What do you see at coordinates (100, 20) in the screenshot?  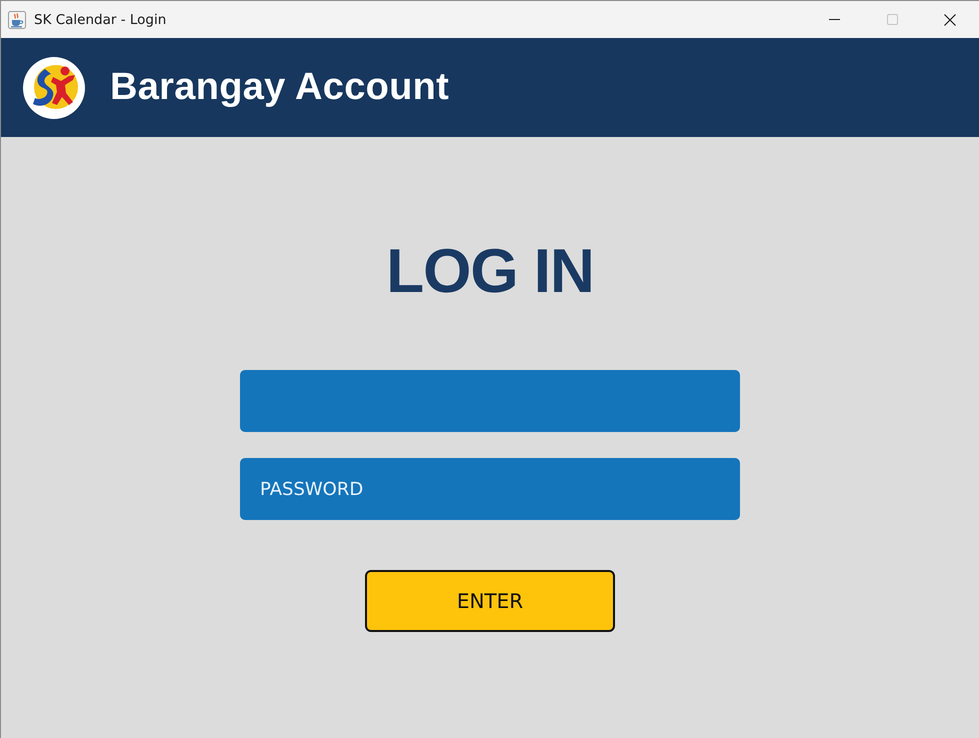 I see `window-title: SK Calendar - Login` at bounding box center [100, 20].